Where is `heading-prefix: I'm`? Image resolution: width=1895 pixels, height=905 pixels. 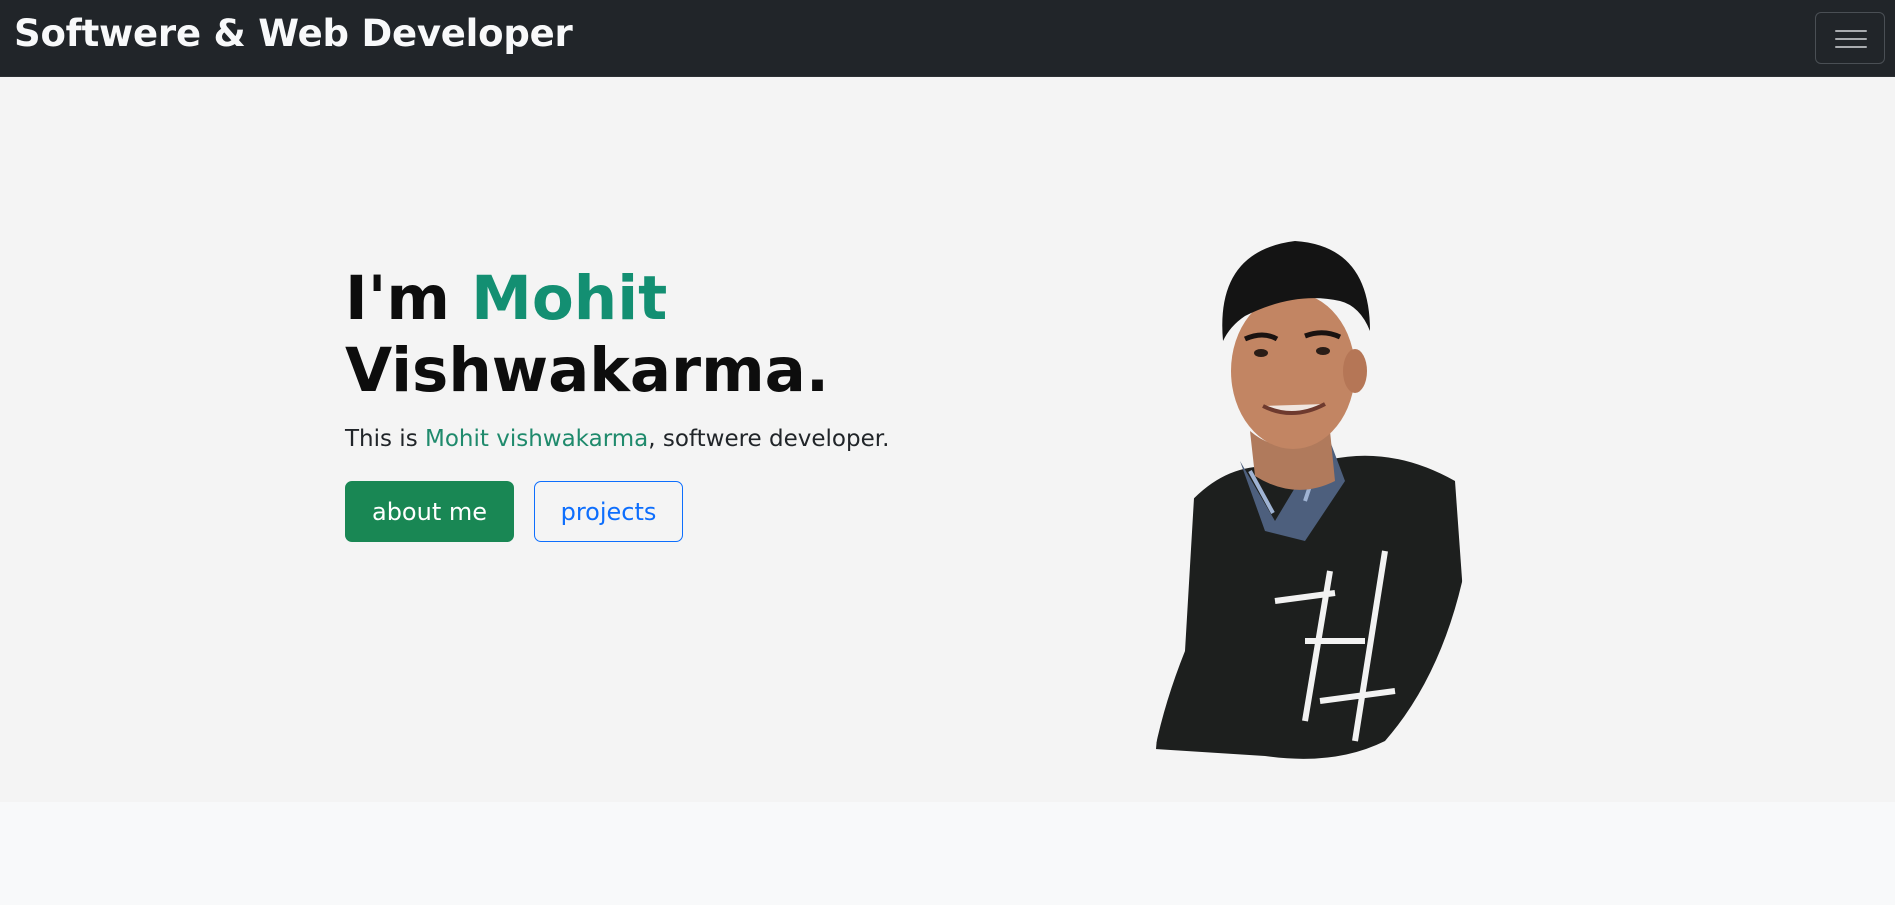
heading-prefix: I'm is located at coordinates (408, 298).